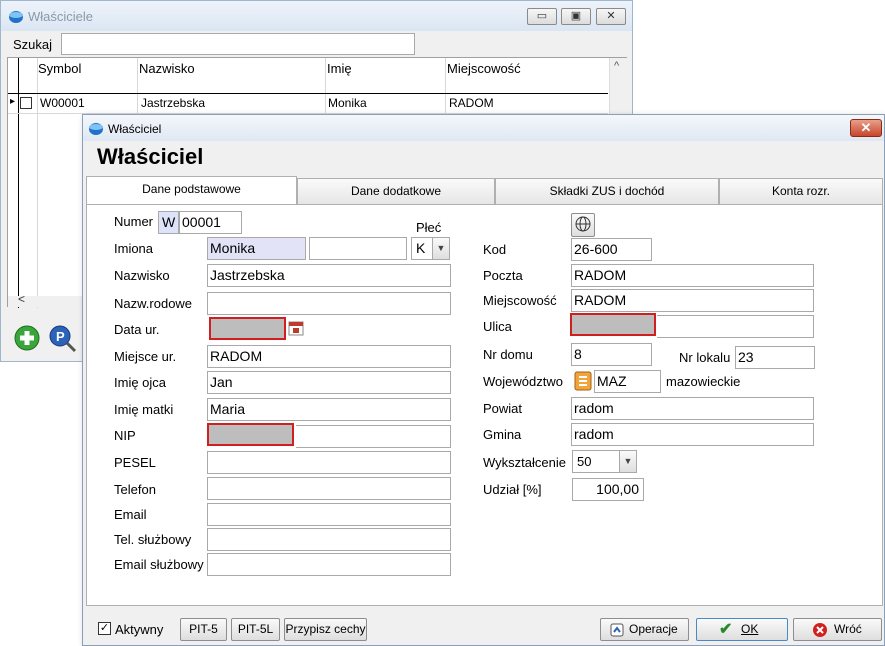  I want to click on plec-value: K, so click(421, 248).